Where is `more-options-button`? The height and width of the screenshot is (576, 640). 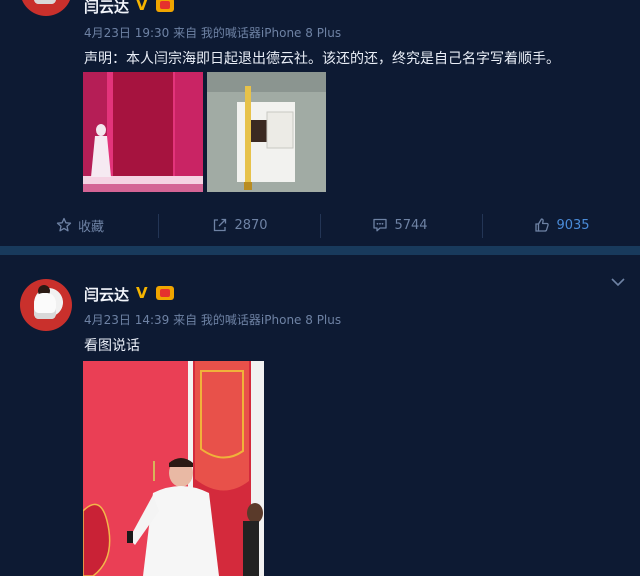
more-options-button is located at coordinates (618, 281).